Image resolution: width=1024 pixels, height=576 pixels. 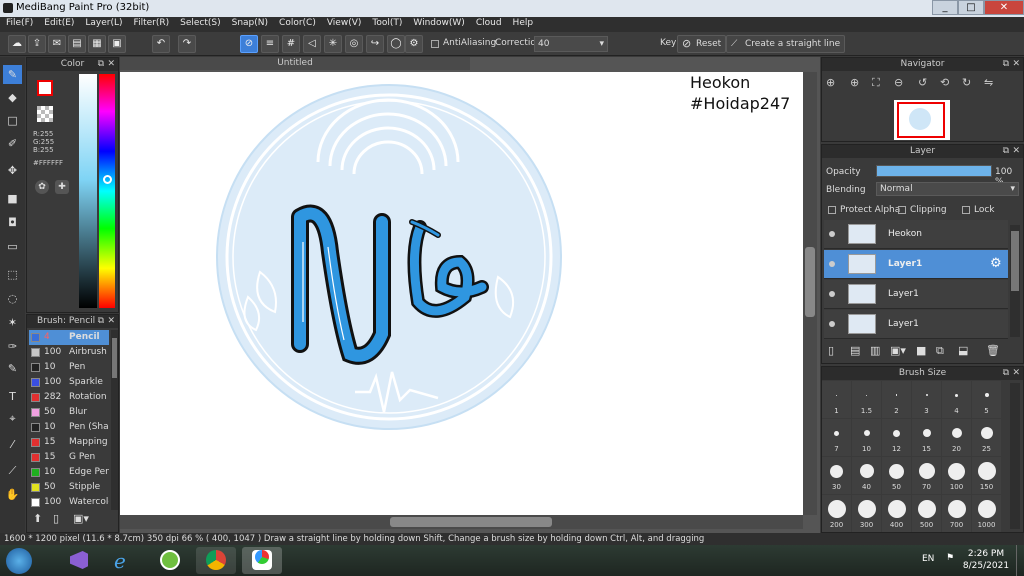 What do you see at coordinates (114, 420) in the screenshot?
I see `brush-scrollbar` at bounding box center [114, 420].